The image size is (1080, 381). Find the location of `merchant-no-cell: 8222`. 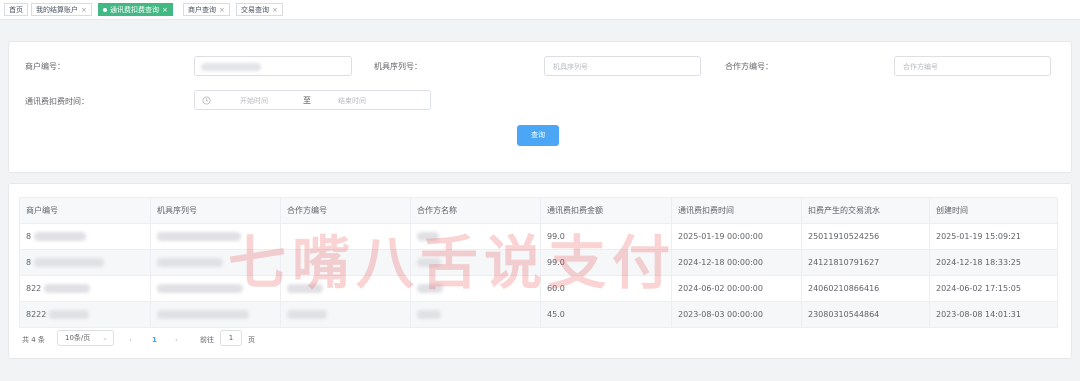

merchant-no-cell: 8222 is located at coordinates (85, 314).